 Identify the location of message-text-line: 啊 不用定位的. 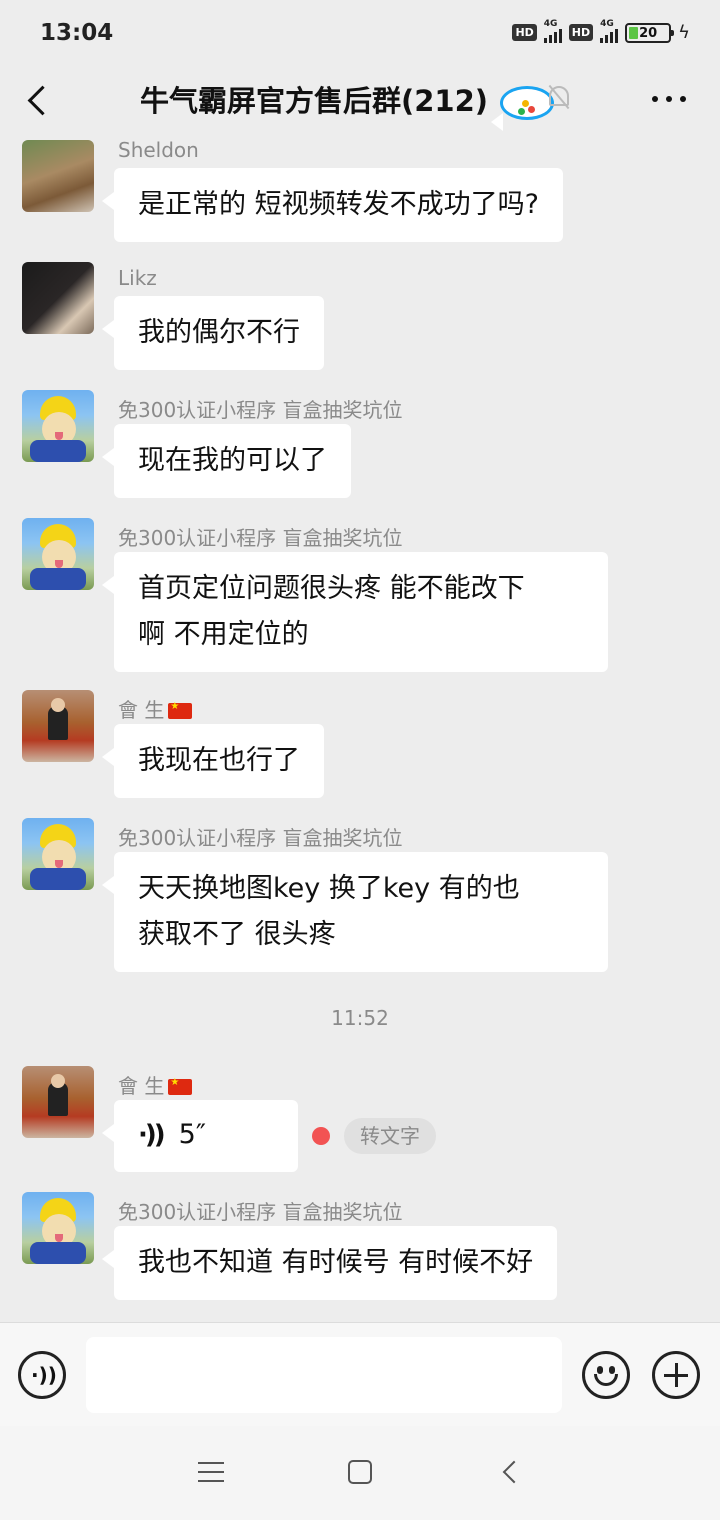
(223, 634).